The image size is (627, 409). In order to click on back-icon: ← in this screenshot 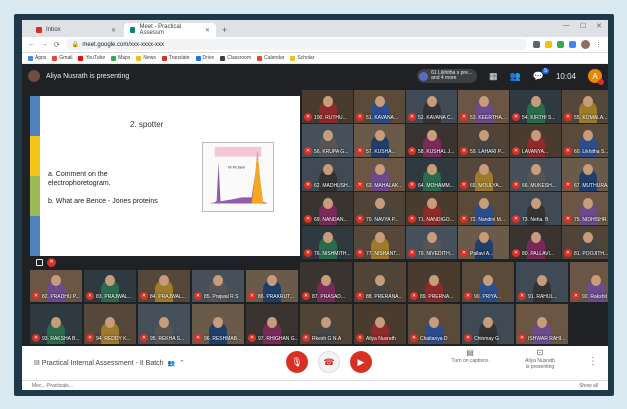, I will do `click(31, 44)`.